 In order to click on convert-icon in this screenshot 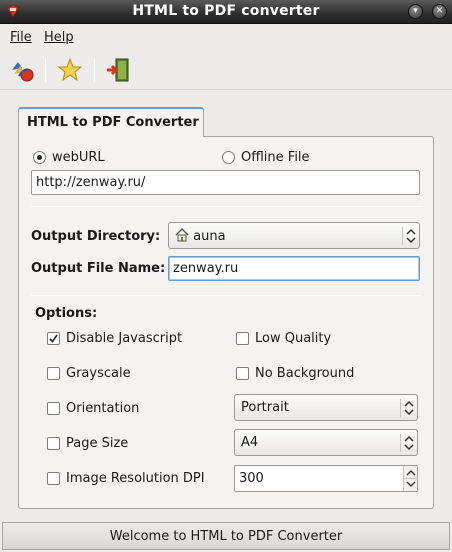, I will do `click(22, 70)`.